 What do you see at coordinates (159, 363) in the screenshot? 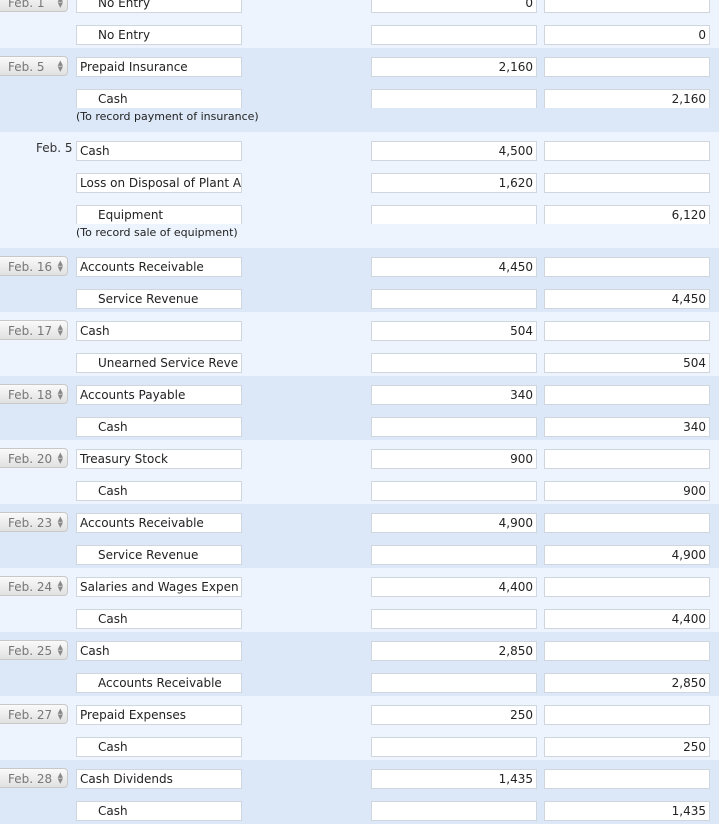
I see `account-field: Unearned Service Reve` at bounding box center [159, 363].